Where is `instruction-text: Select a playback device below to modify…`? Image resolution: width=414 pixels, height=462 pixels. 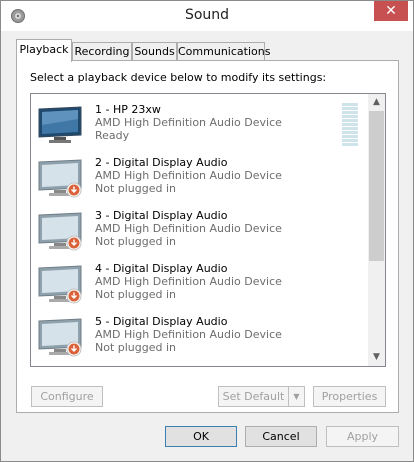 instruction-text: Select a playback device below to modify… is located at coordinates (178, 77).